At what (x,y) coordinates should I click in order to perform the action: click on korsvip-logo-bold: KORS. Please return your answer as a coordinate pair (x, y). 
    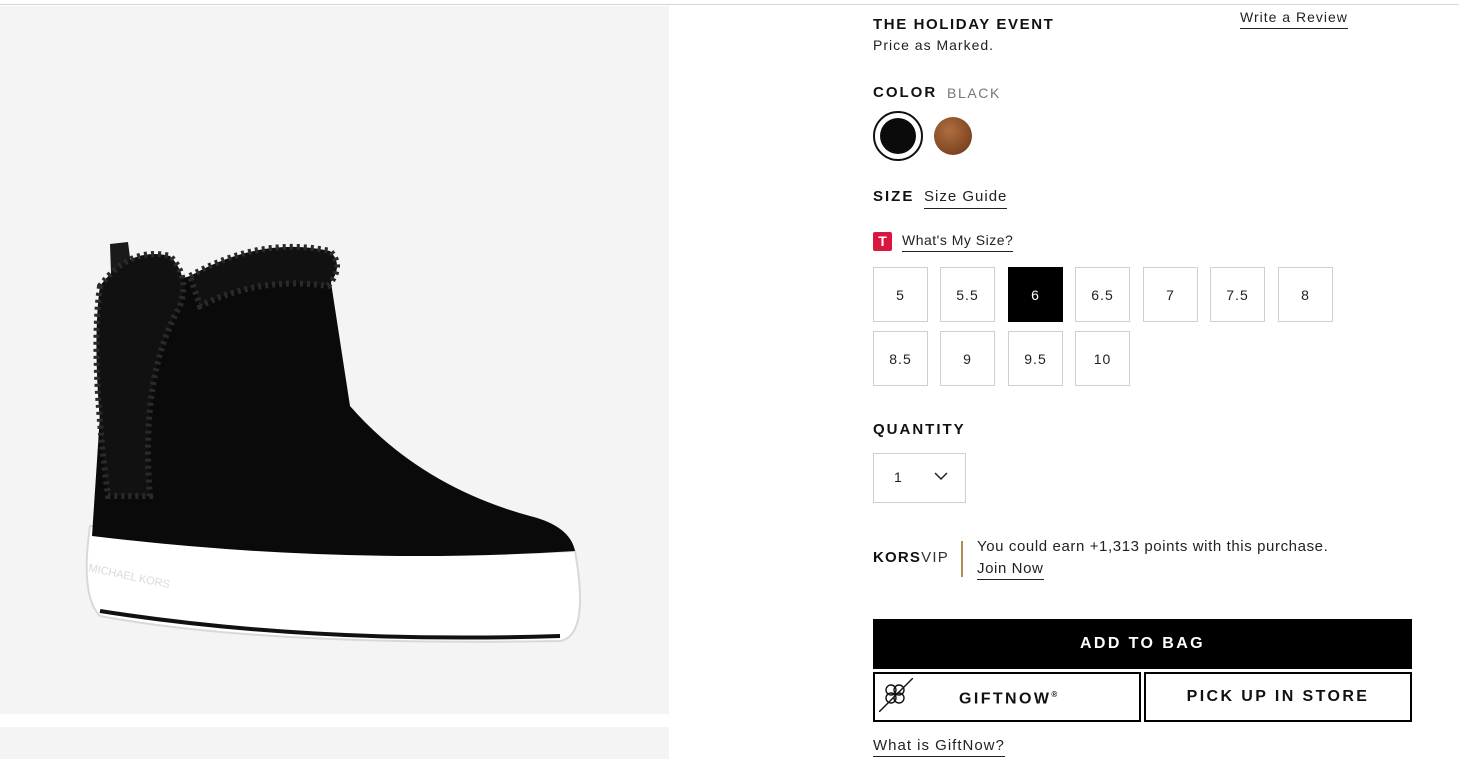
    Looking at the image, I should click on (897, 557).